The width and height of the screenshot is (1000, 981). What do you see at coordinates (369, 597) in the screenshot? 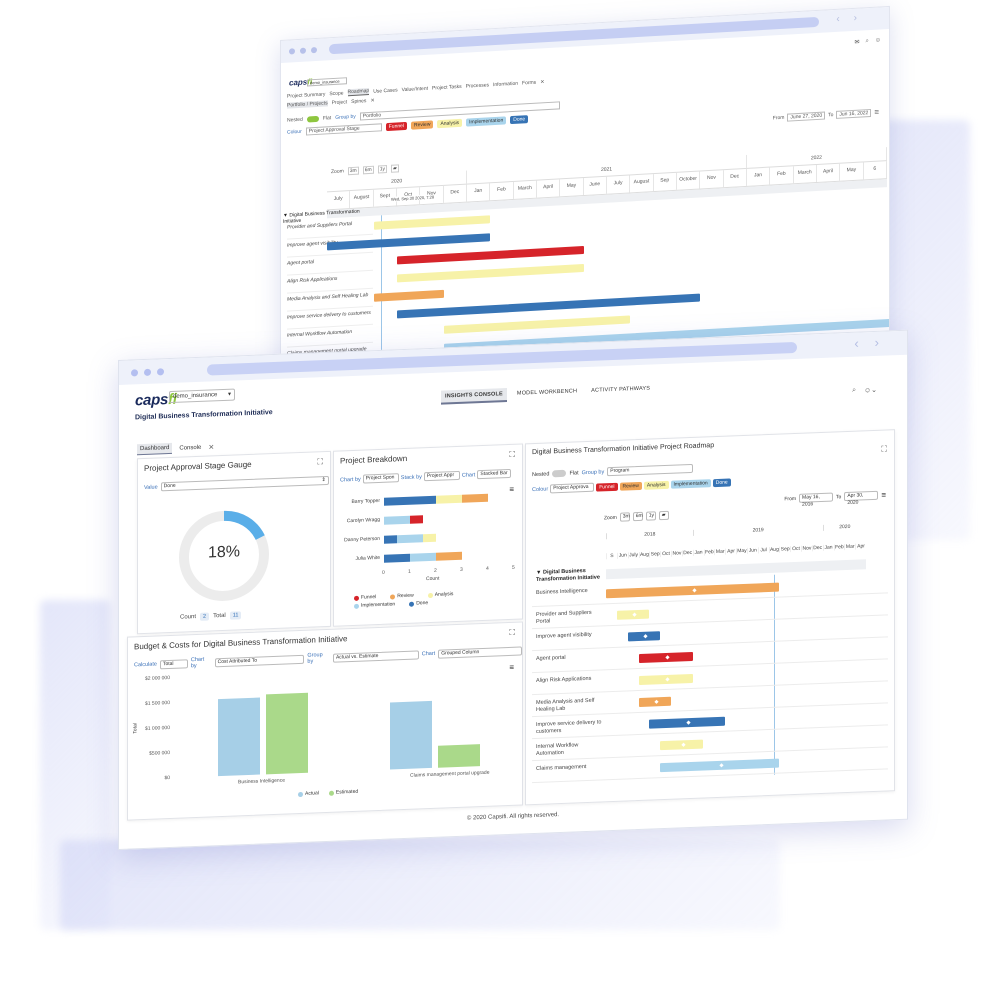
I see `legend-label: Funnel` at bounding box center [369, 597].